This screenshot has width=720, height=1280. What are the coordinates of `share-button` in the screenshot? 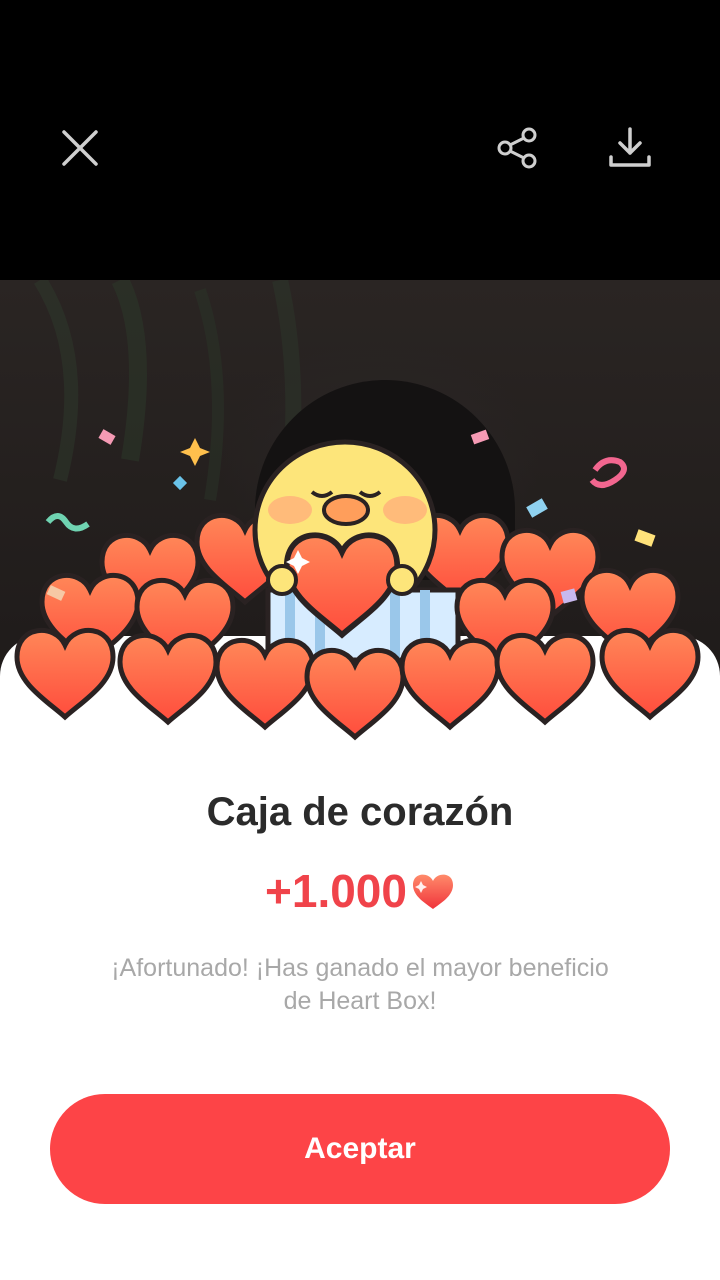 It's located at (518, 148).